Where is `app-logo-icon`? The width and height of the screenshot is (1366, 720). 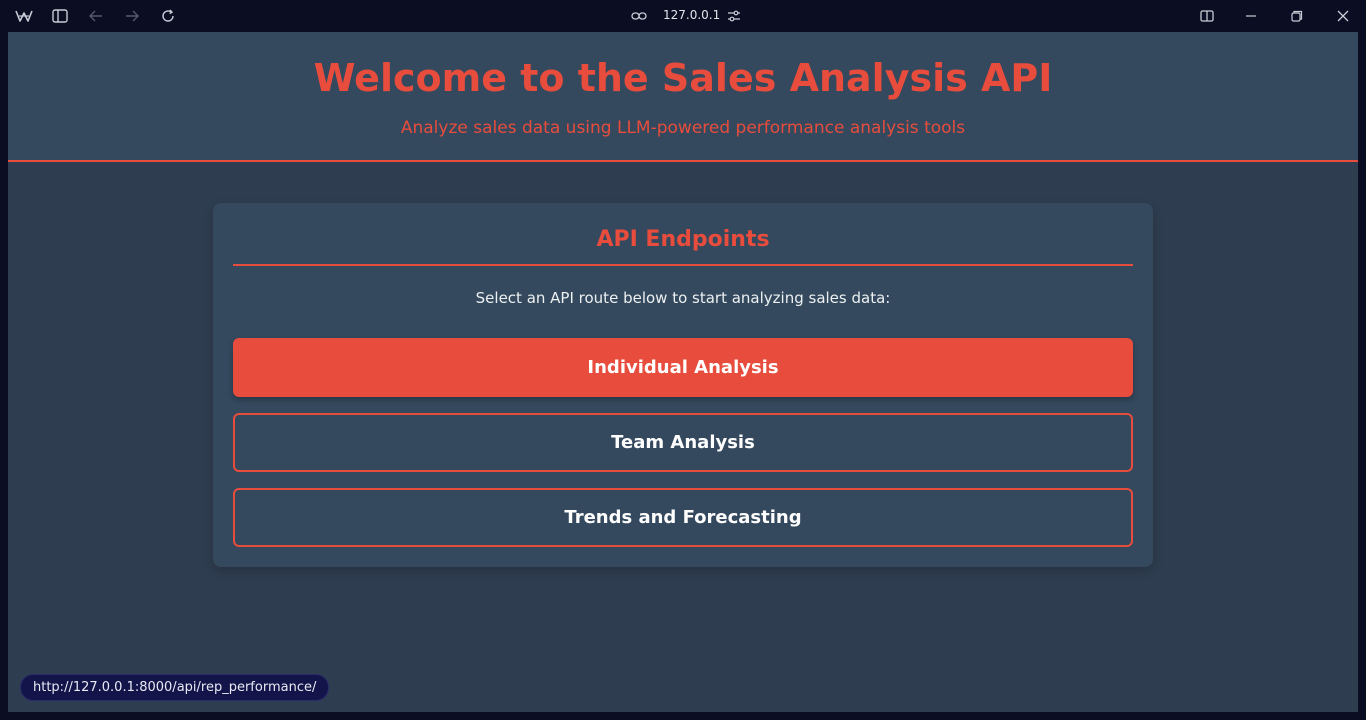
app-logo-icon is located at coordinates (24, 16).